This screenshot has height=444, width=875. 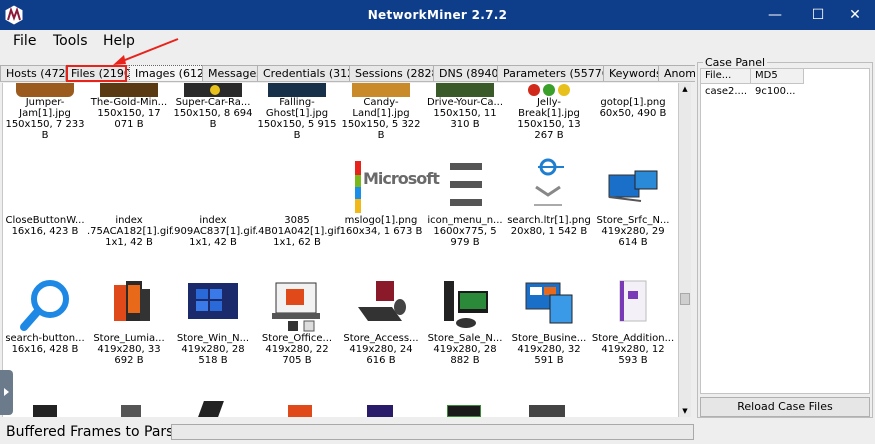 I want to click on windows-thumbnail, so click(x=213, y=301).